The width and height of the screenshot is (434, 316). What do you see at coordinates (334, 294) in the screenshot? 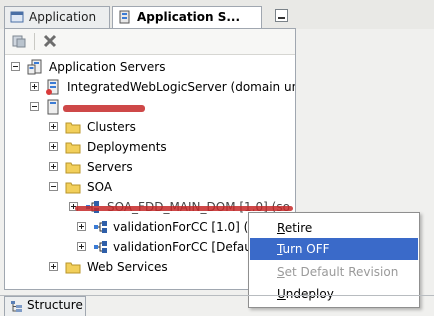
I see `menu-item-undeploy: Undeploy` at bounding box center [334, 294].